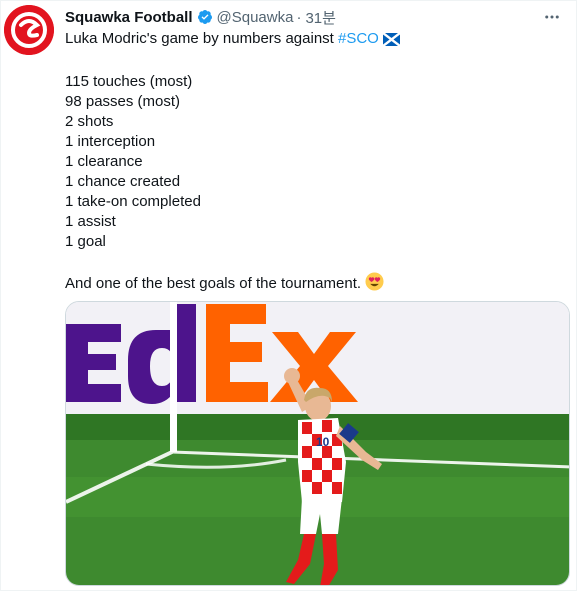  Describe the element at coordinates (123, 101) in the screenshot. I see `stat-line: 98 passes (most)` at that location.